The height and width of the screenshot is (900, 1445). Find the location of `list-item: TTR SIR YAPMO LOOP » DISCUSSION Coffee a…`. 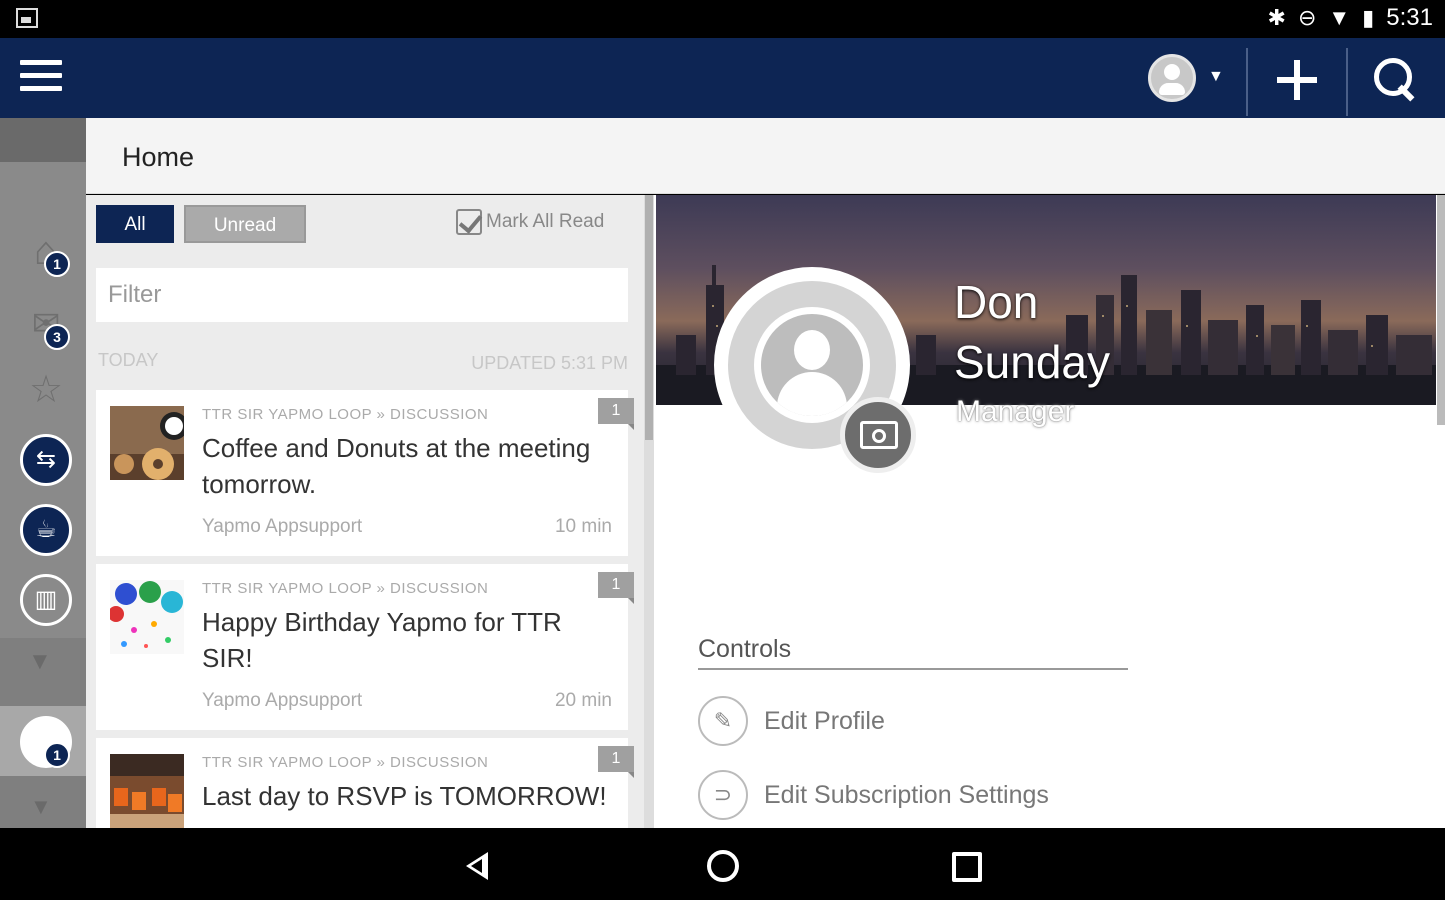

list-item: TTR SIR YAPMO LOOP » DISCUSSION Coffee a… is located at coordinates (365, 473).